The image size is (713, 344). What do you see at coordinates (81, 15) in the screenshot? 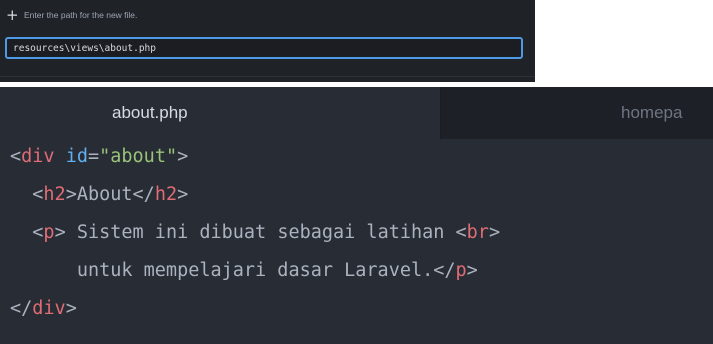
I see `new-file-prompt-label: Enter the path for the new file.` at bounding box center [81, 15].